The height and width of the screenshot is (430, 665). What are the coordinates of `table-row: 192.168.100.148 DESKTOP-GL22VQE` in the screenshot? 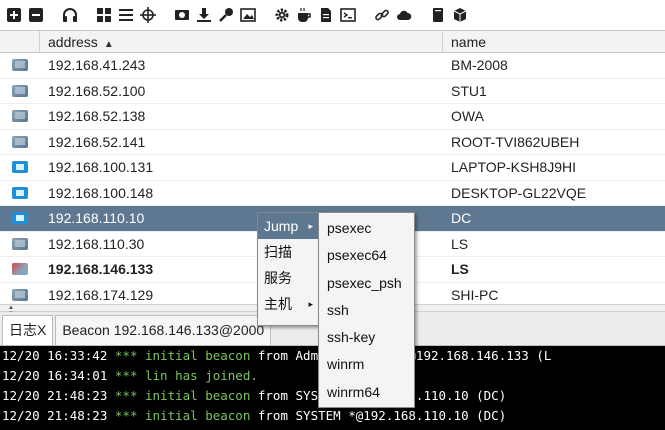 It's located at (332, 193).